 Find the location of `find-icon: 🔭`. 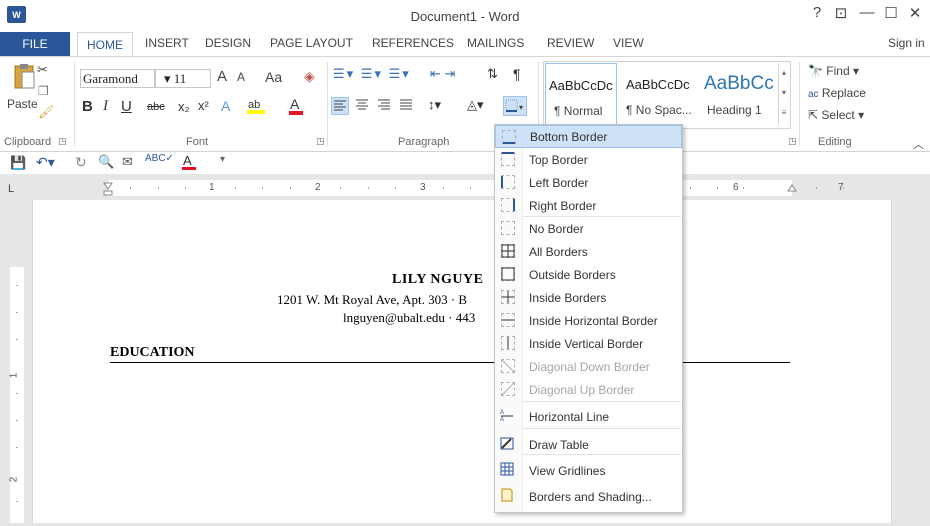

find-icon: 🔭 is located at coordinates (815, 71).